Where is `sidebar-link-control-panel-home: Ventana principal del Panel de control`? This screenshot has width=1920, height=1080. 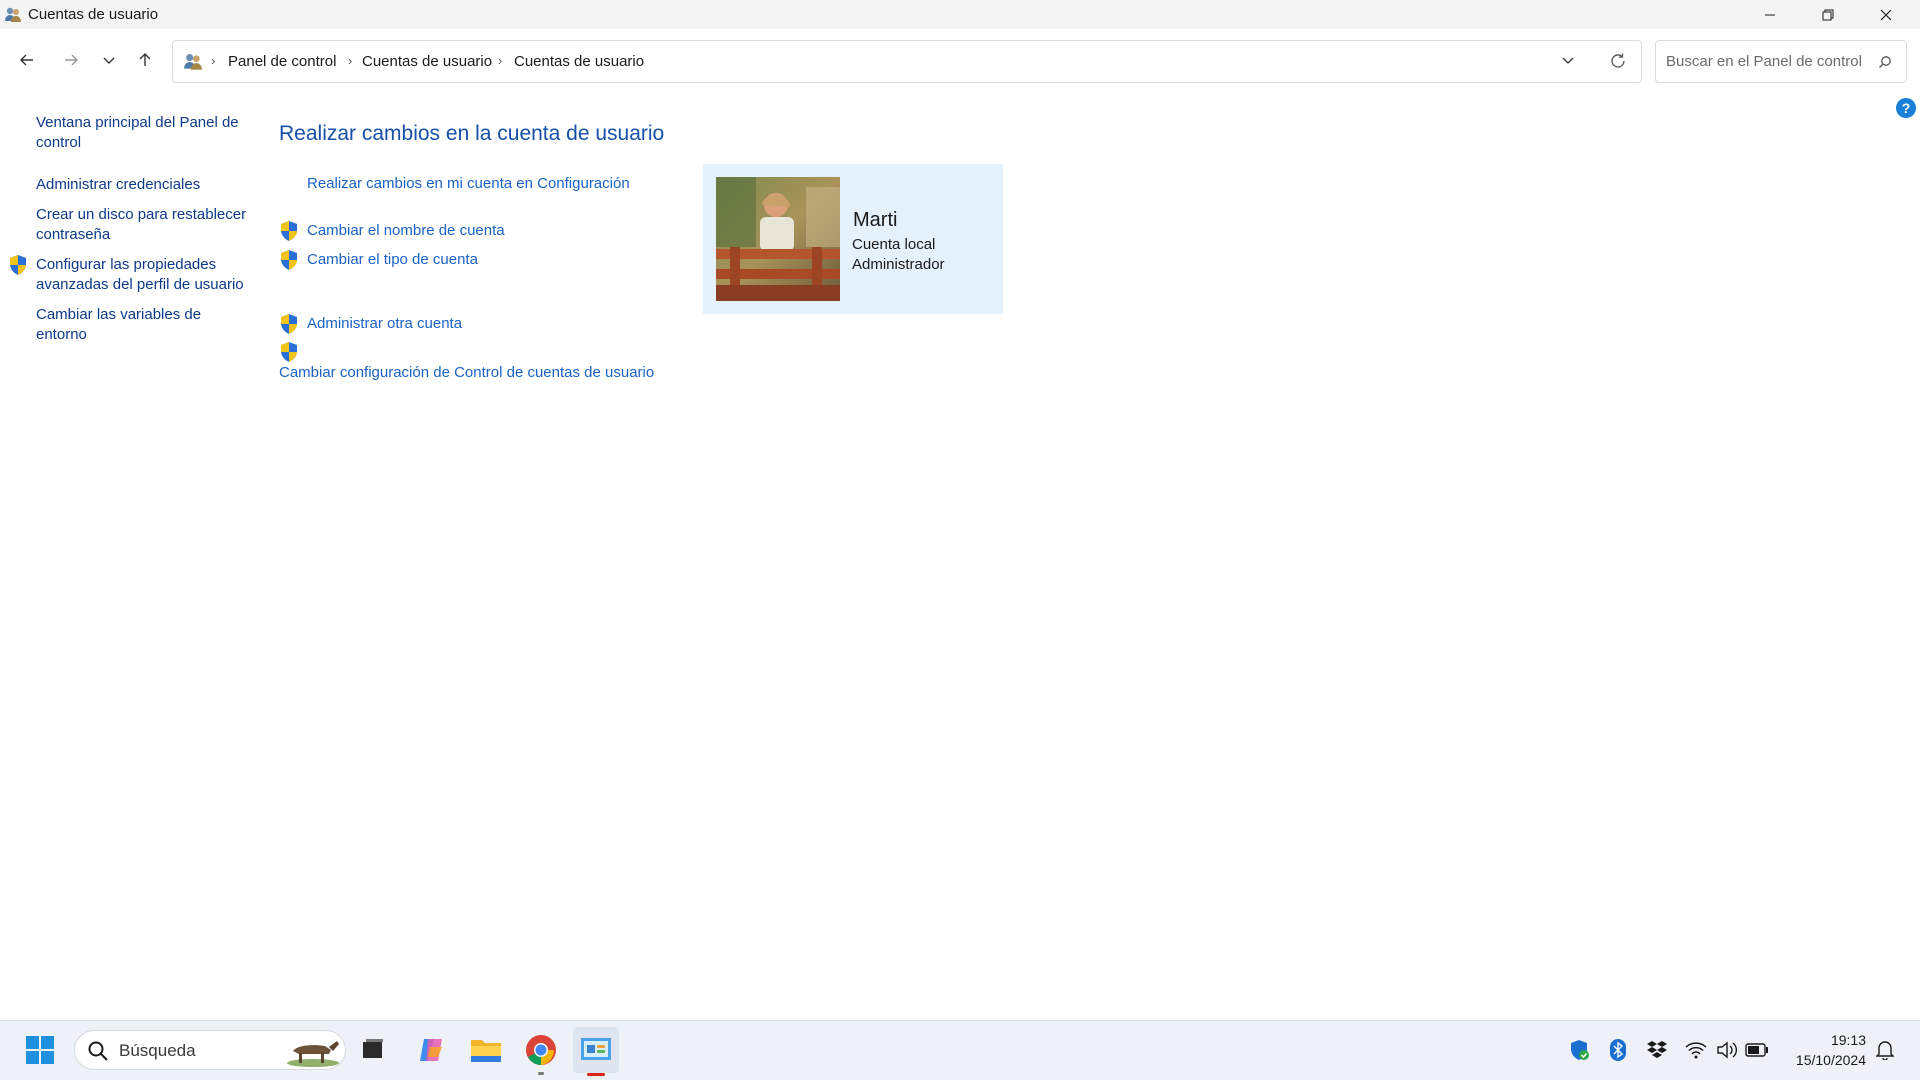
sidebar-link-control-panel-home: Ventana principal del Panel de control is located at coordinates (143, 133).